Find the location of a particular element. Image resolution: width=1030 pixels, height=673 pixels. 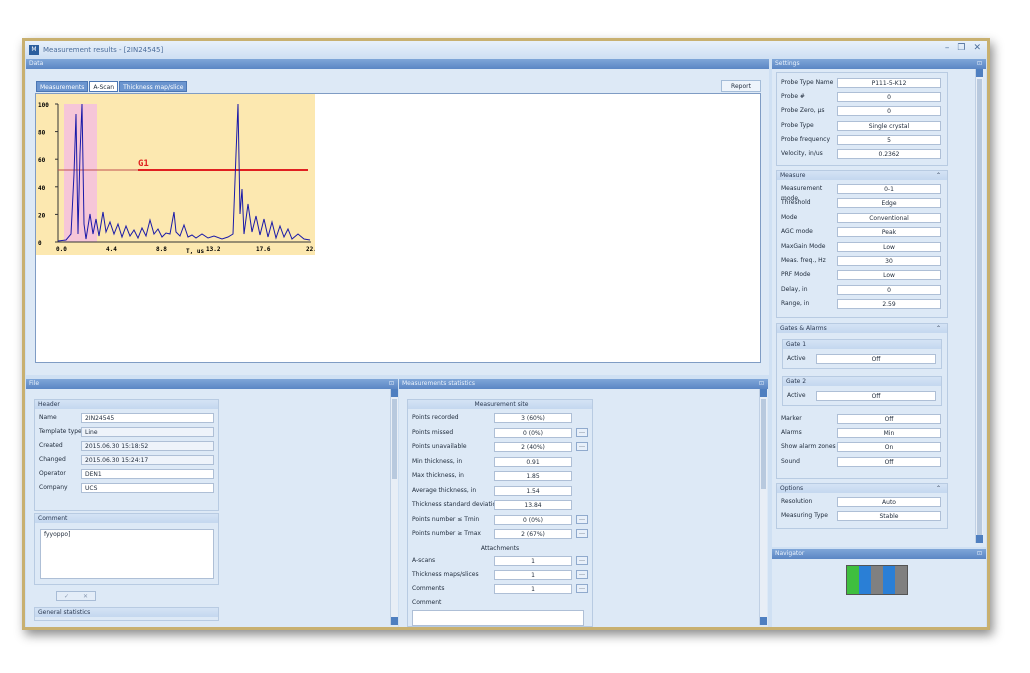

field-value: Peak is located at coordinates (889, 232).